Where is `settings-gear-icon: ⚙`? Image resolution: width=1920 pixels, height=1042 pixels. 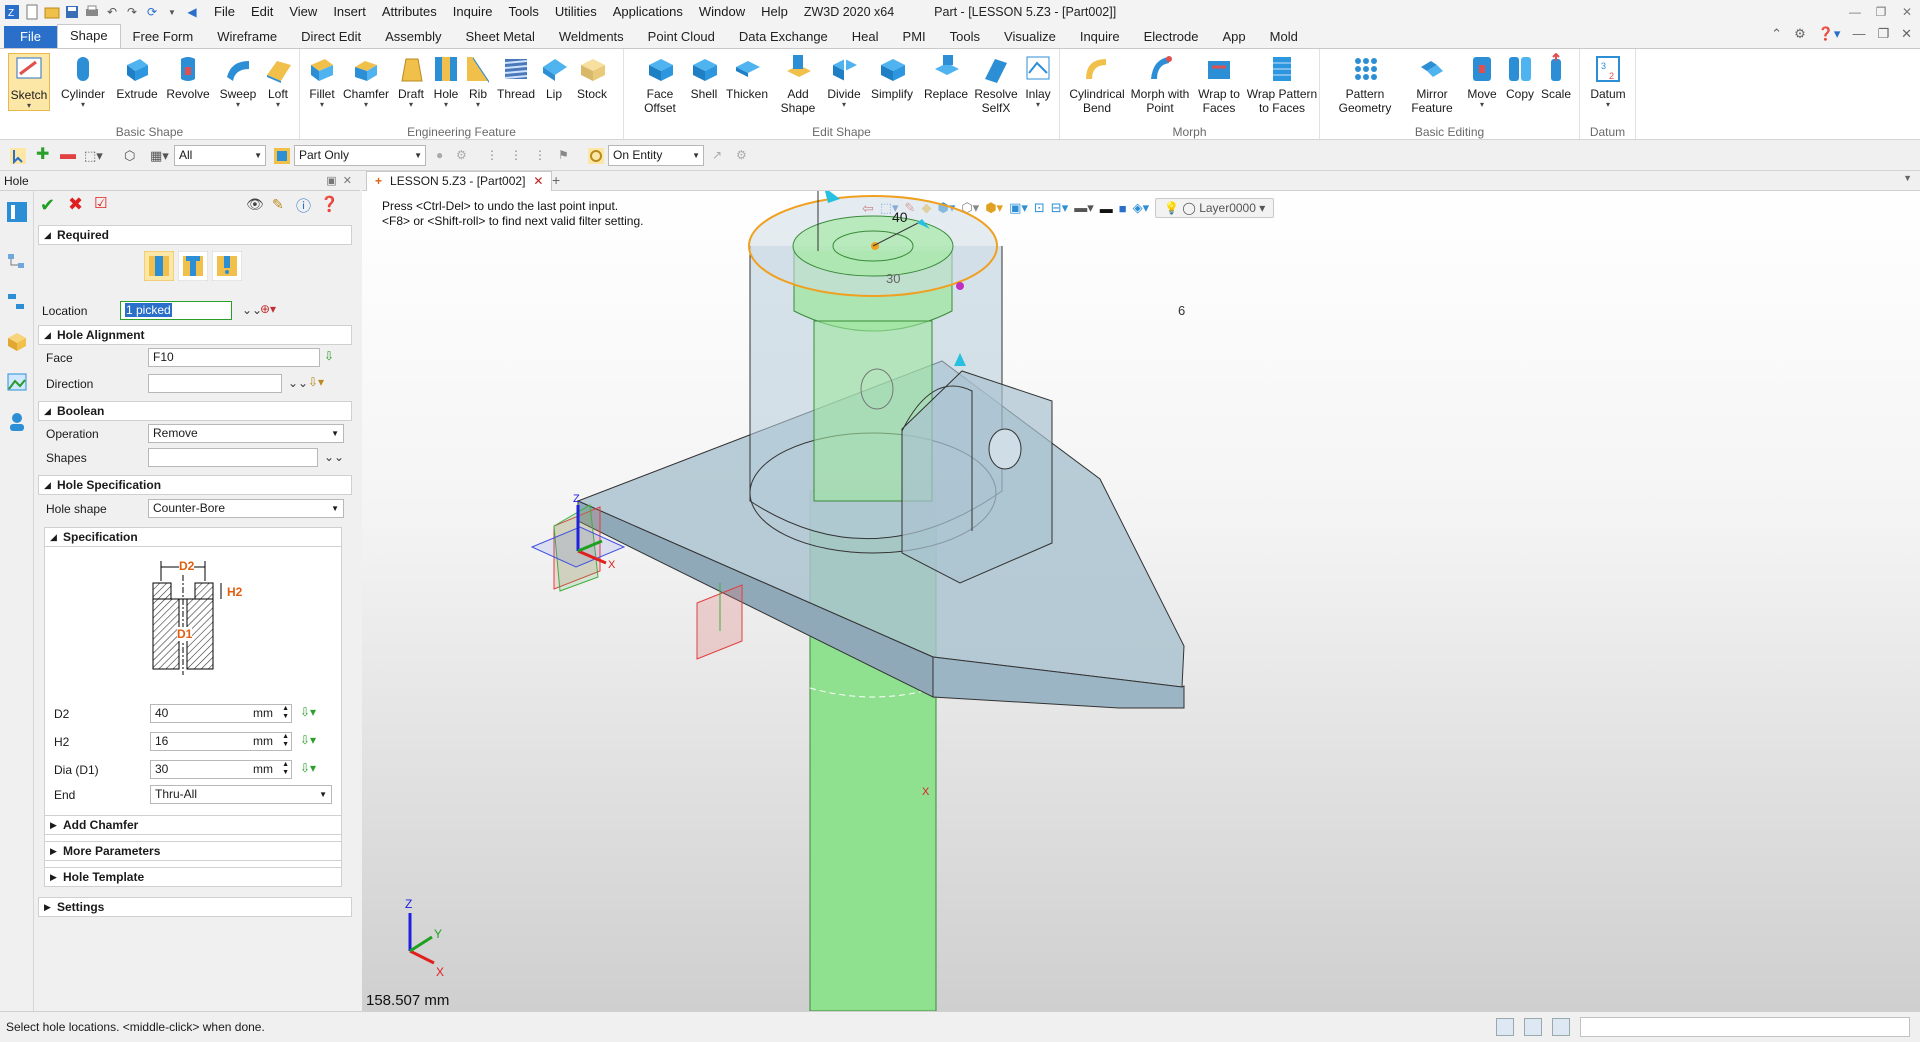
settings-gear-icon: ⚙ is located at coordinates (1800, 34).